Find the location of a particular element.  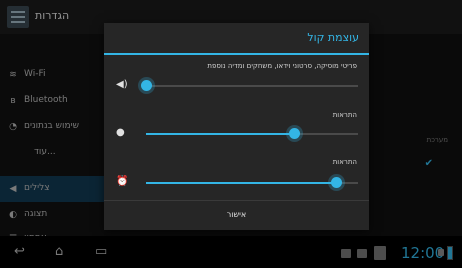

ok-button-label: אישור is located at coordinates (236, 214).